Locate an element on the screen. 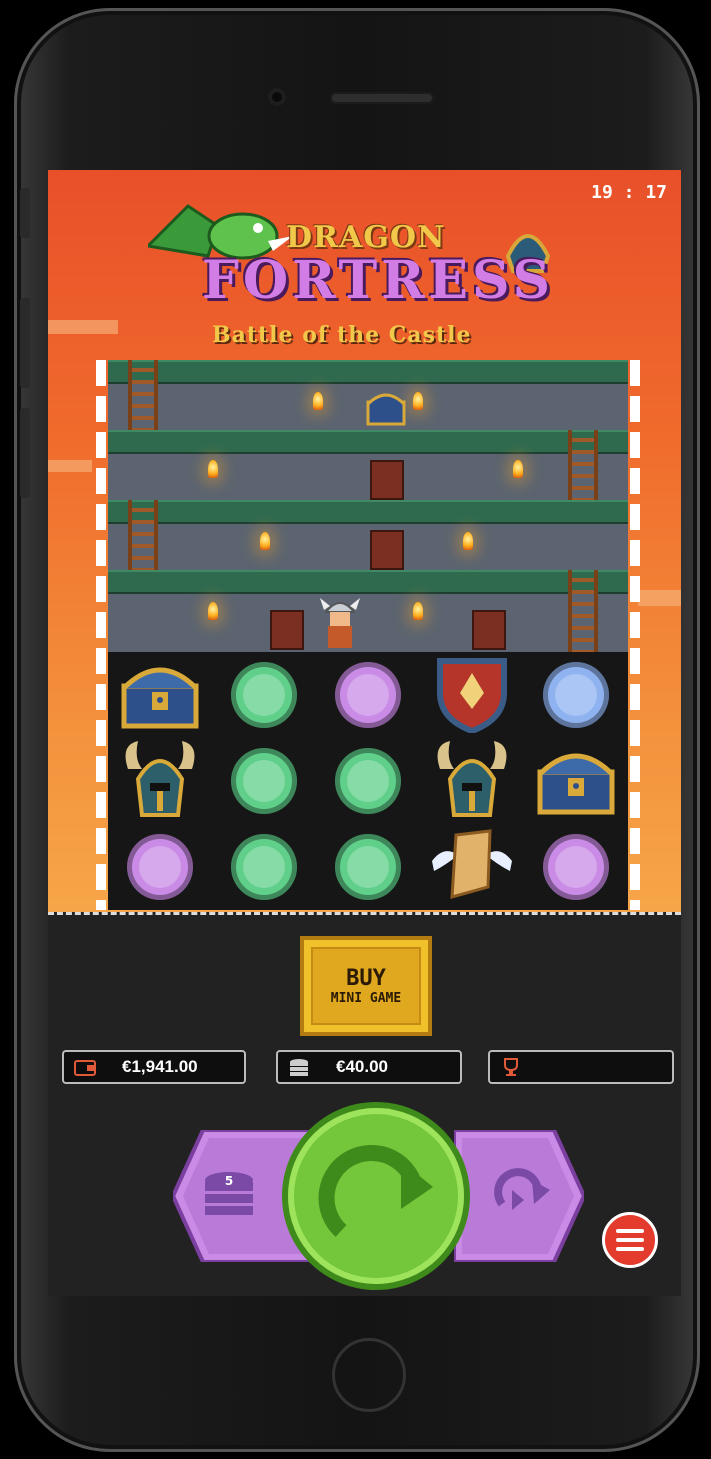 This screenshot has width=711, height=1459. wallet-icon is located at coordinates (85, 1067).